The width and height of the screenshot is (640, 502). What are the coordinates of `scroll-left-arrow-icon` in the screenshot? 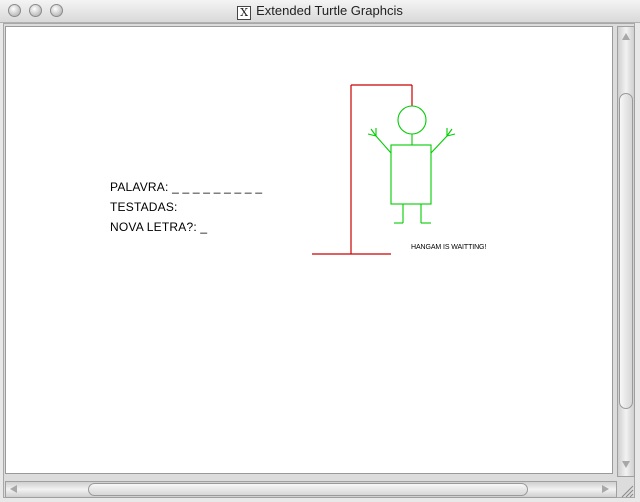 It's located at (13, 489).